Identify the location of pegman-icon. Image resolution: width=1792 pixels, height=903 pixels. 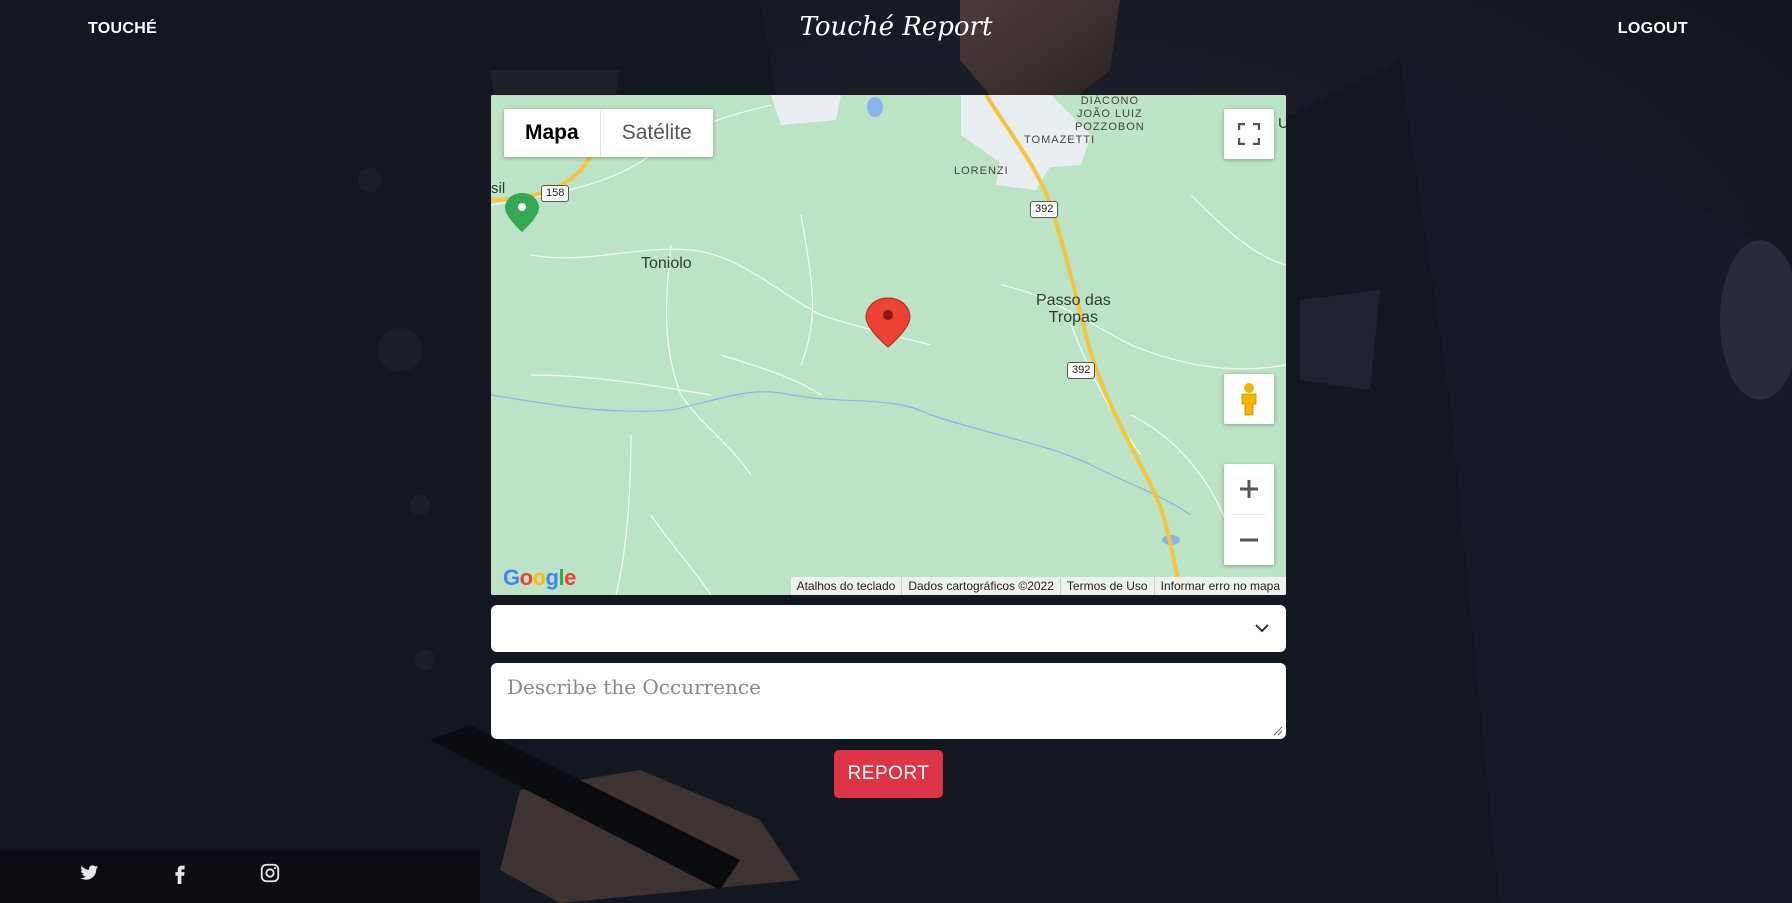
(1249, 399).